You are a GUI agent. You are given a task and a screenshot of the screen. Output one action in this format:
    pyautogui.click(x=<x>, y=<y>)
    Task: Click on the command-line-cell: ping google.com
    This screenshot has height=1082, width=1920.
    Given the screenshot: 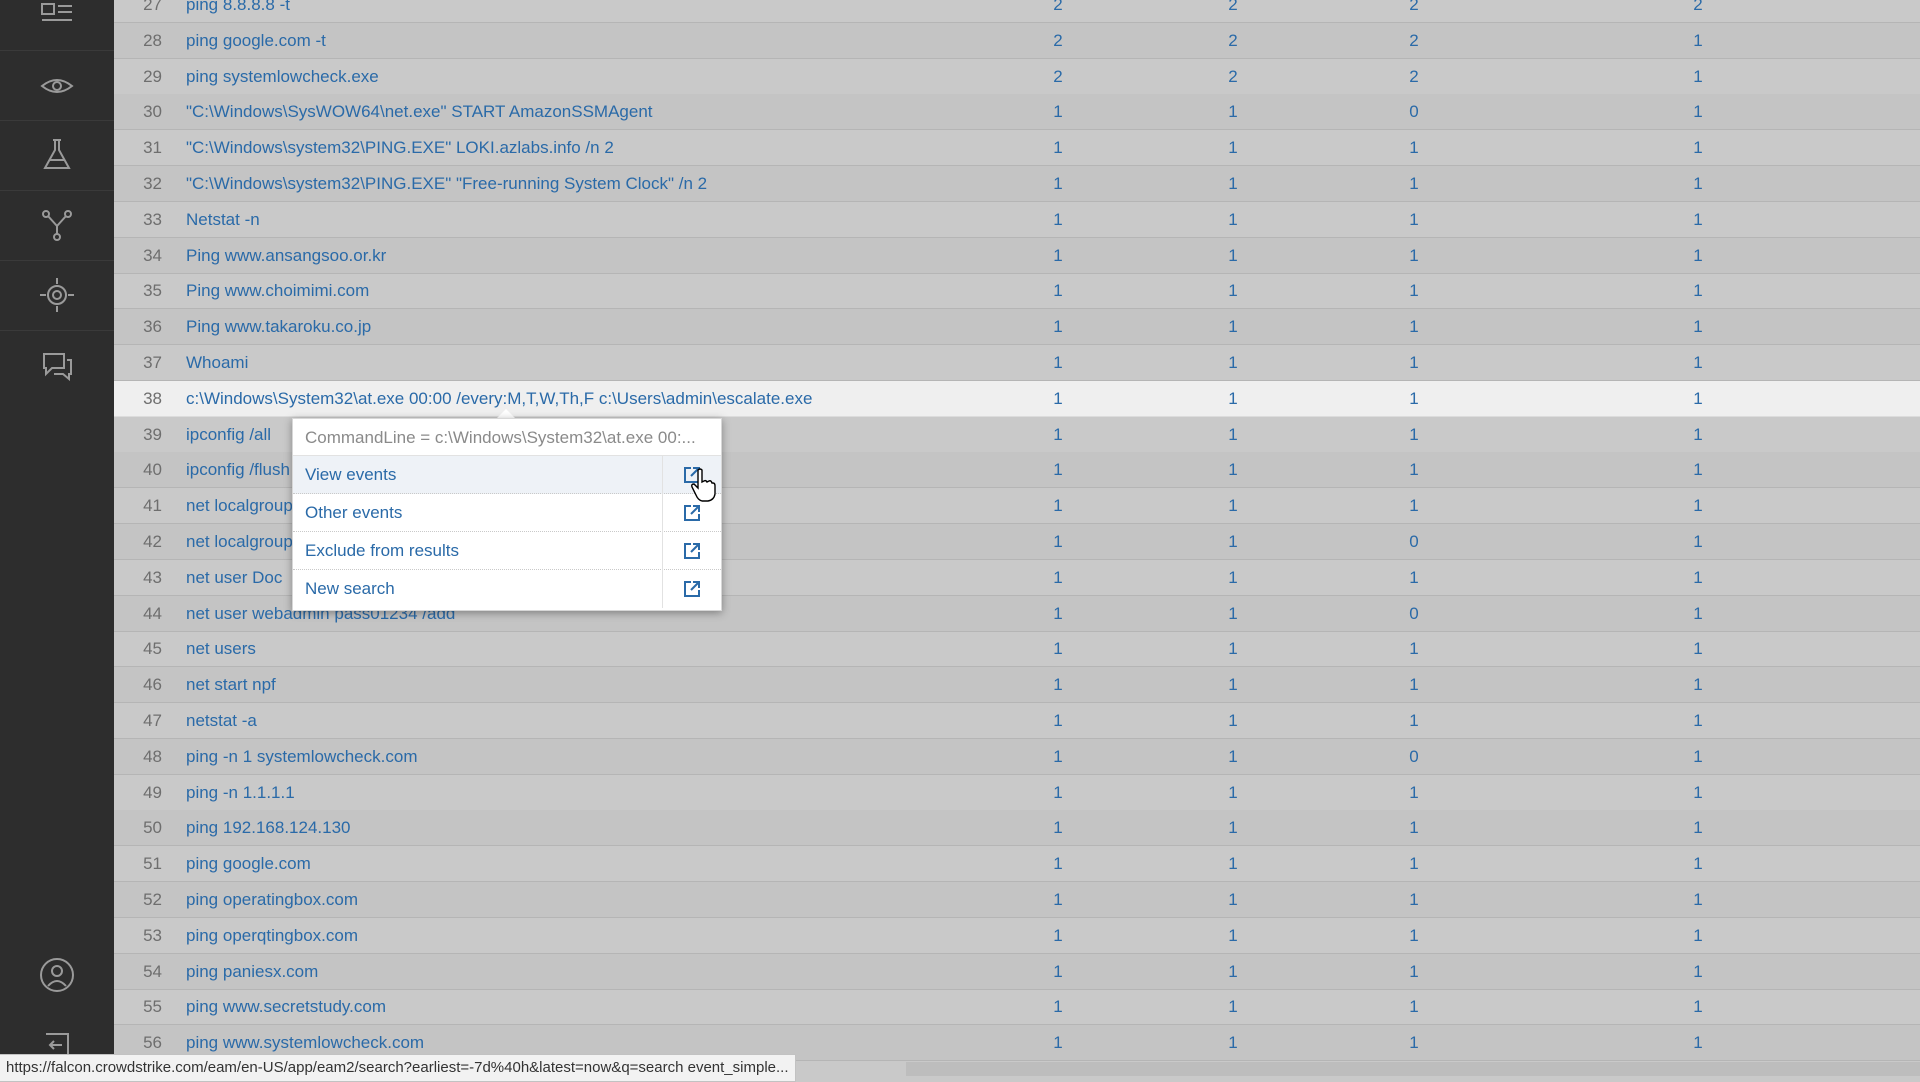 What is the action you would take?
    pyautogui.click(x=248, y=863)
    